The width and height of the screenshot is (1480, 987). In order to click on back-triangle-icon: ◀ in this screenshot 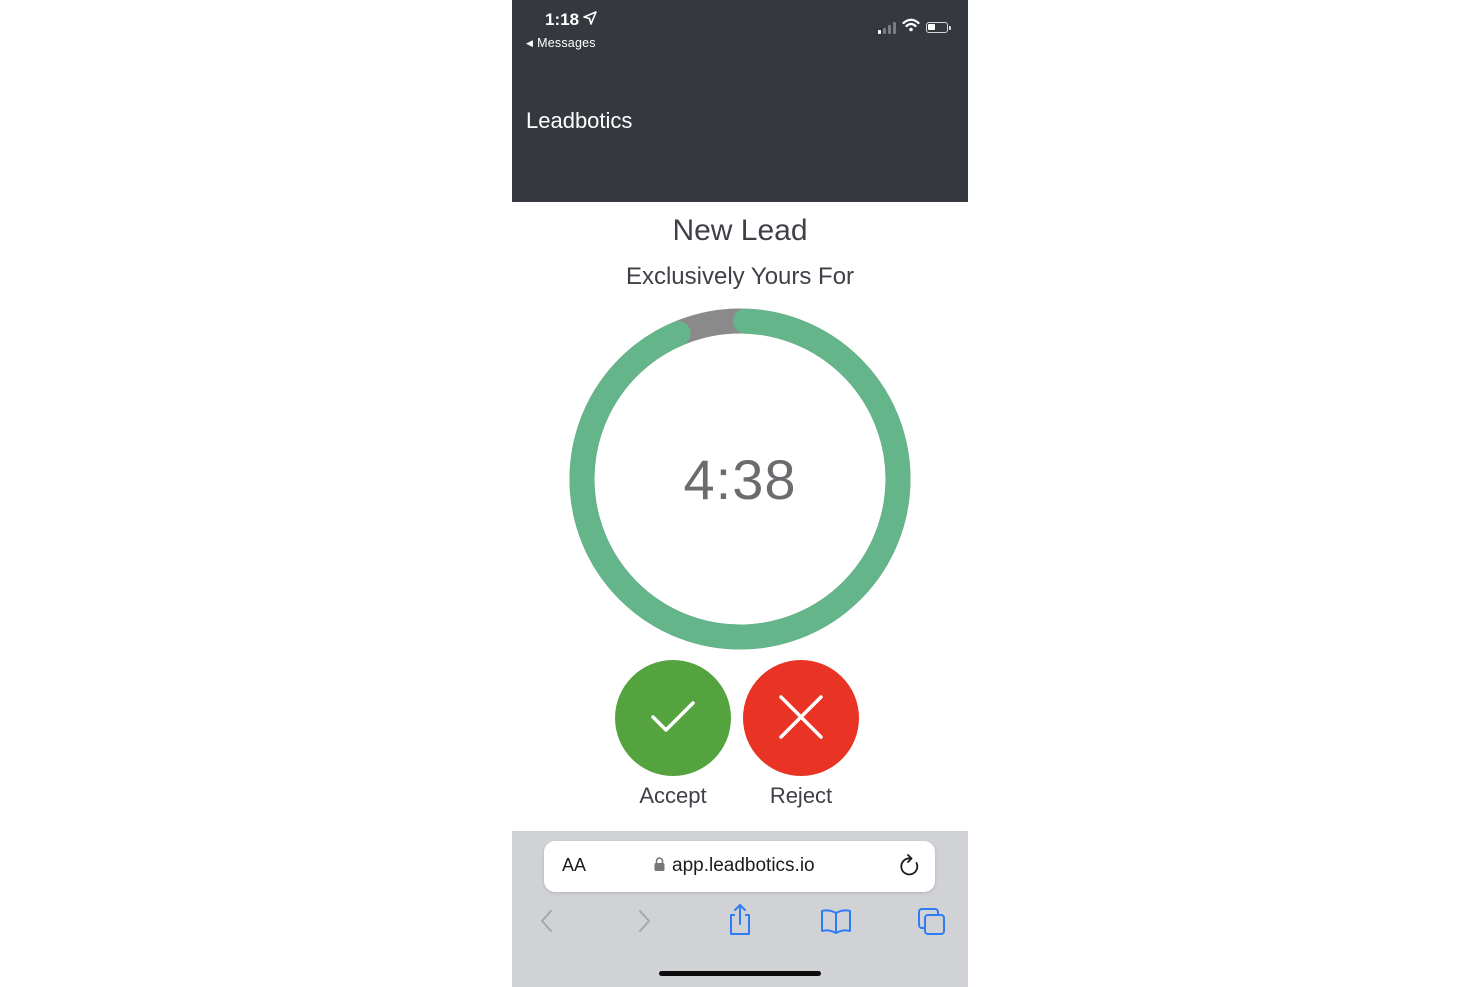, I will do `click(530, 42)`.